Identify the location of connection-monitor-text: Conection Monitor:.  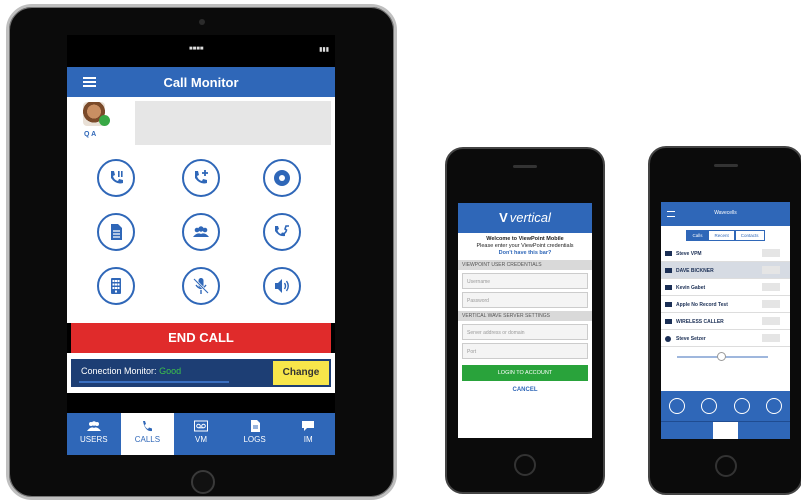
(119, 371).